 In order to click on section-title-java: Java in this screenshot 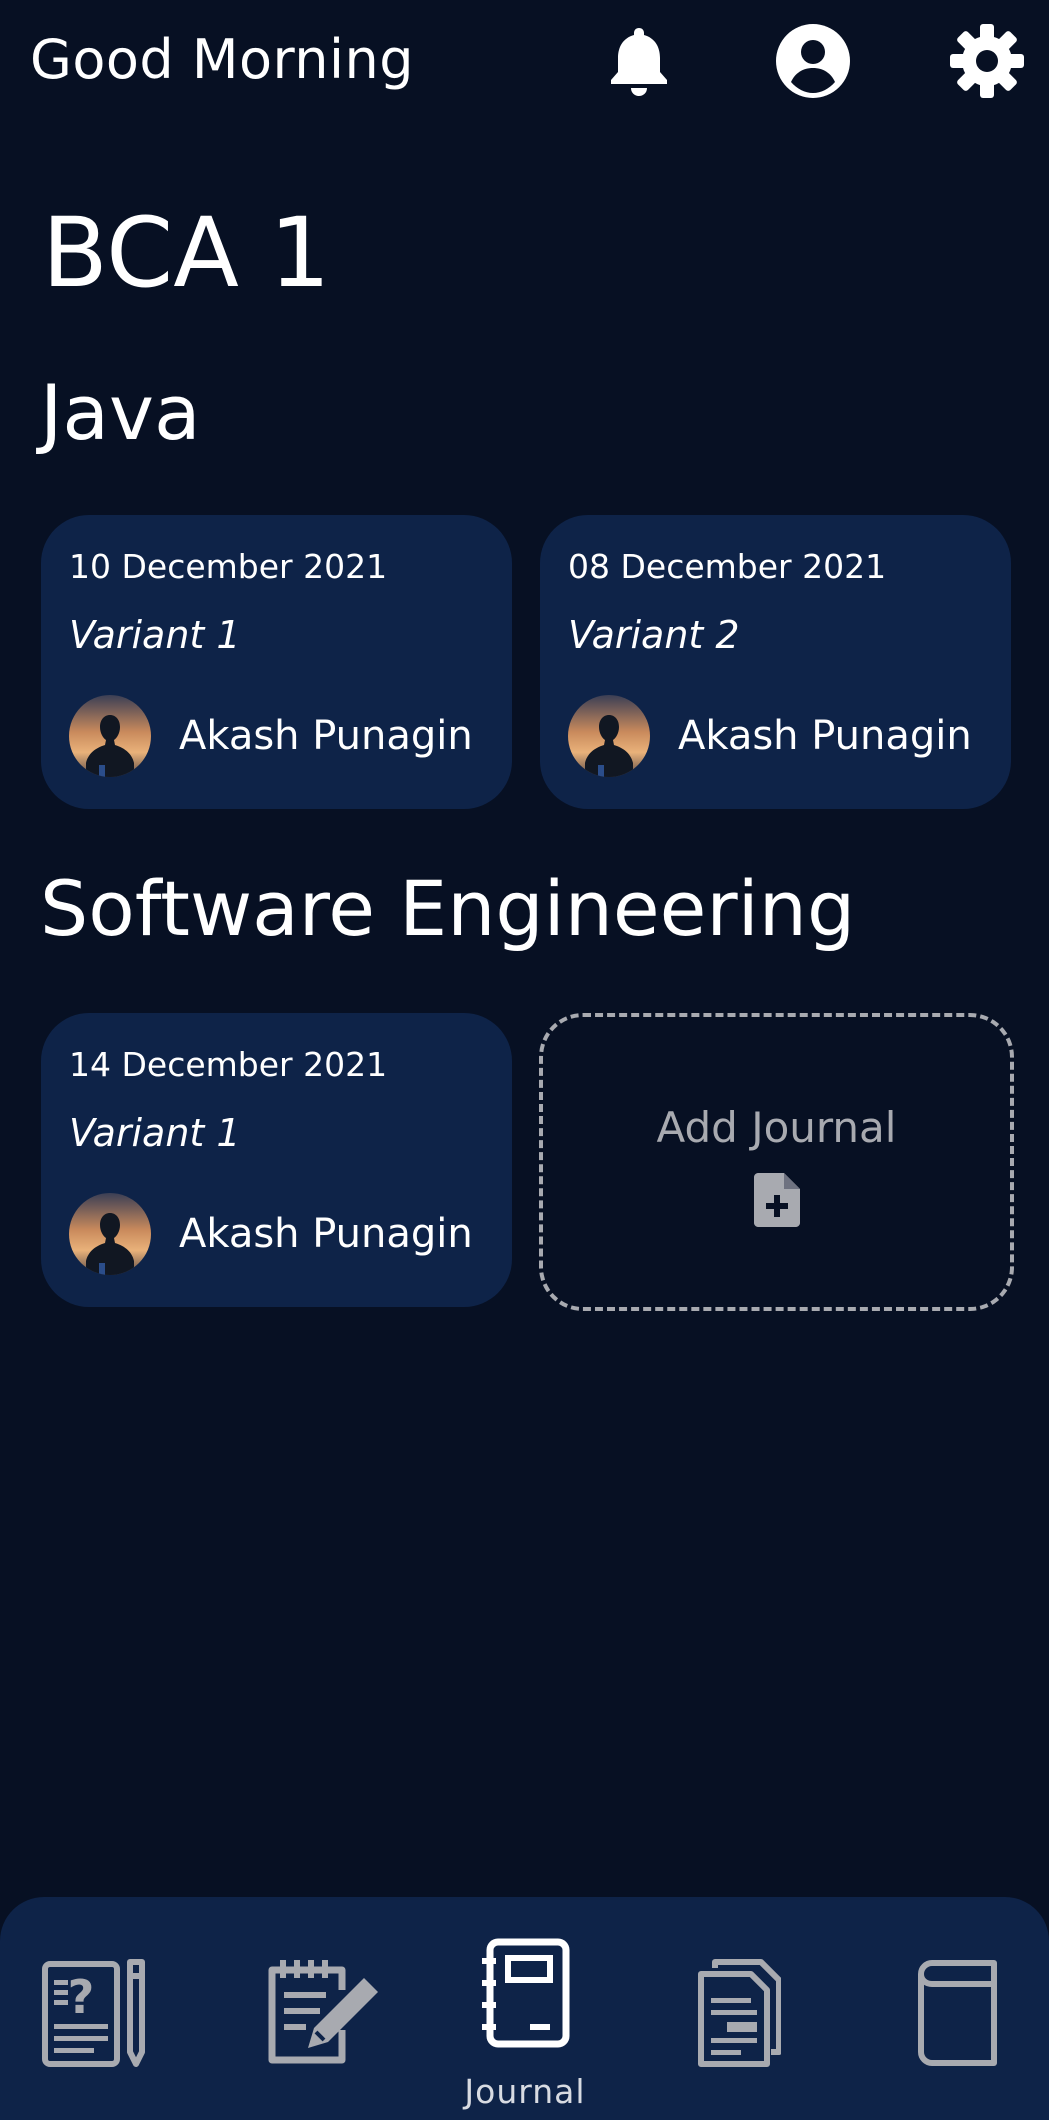, I will do `click(120, 412)`.